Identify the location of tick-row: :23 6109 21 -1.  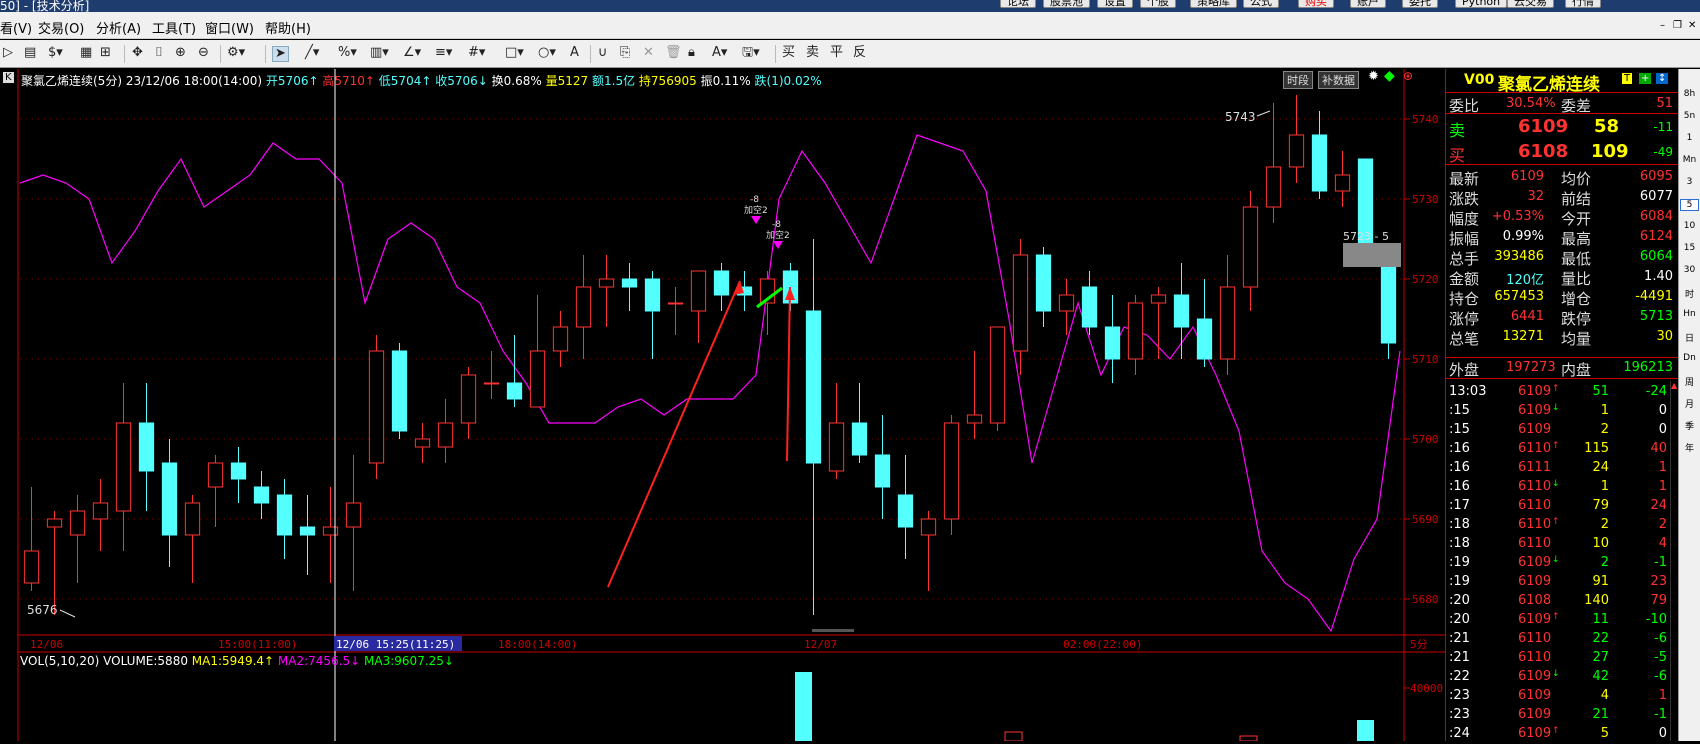
(1562, 715).